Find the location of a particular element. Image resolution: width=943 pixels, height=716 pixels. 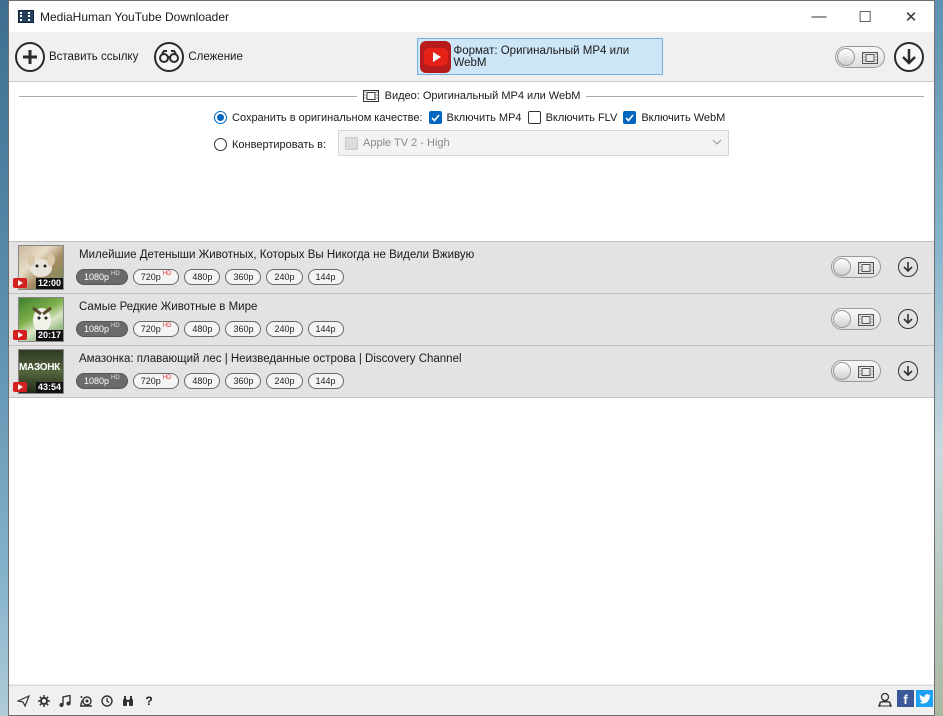

video-duration: 12:00 is located at coordinates (49, 283).